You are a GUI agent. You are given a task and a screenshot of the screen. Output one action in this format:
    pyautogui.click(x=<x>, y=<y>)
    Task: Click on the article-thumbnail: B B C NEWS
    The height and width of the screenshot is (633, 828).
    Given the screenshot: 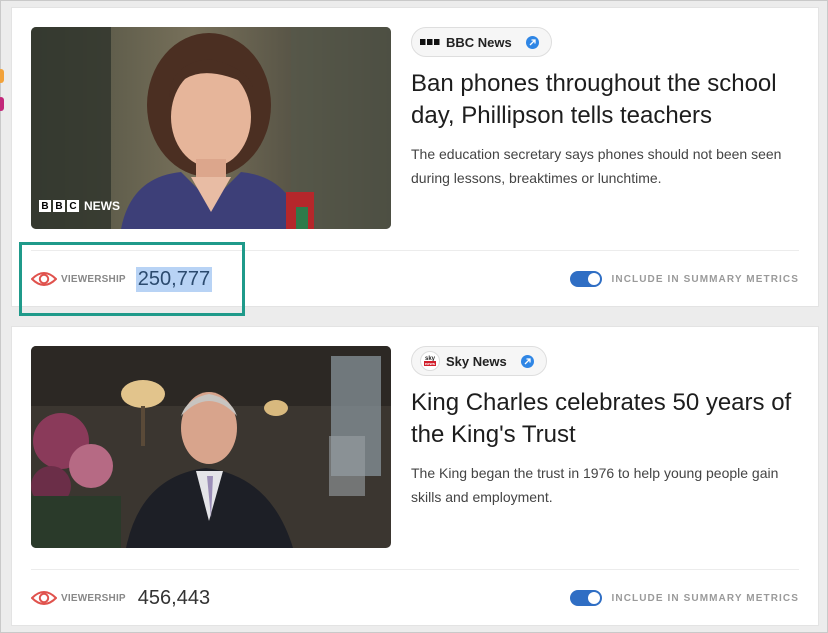 What is the action you would take?
    pyautogui.click(x=211, y=128)
    